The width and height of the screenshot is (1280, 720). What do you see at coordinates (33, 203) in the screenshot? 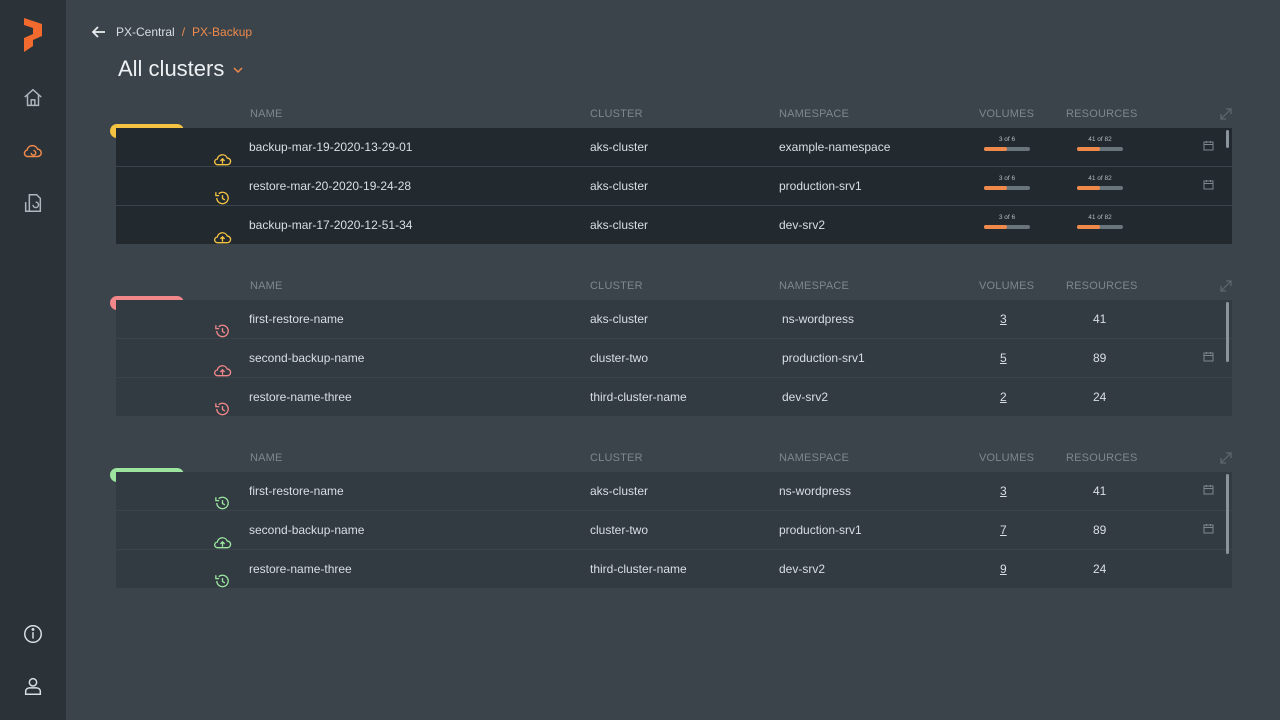
I see `restore-file-icon` at bounding box center [33, 203].